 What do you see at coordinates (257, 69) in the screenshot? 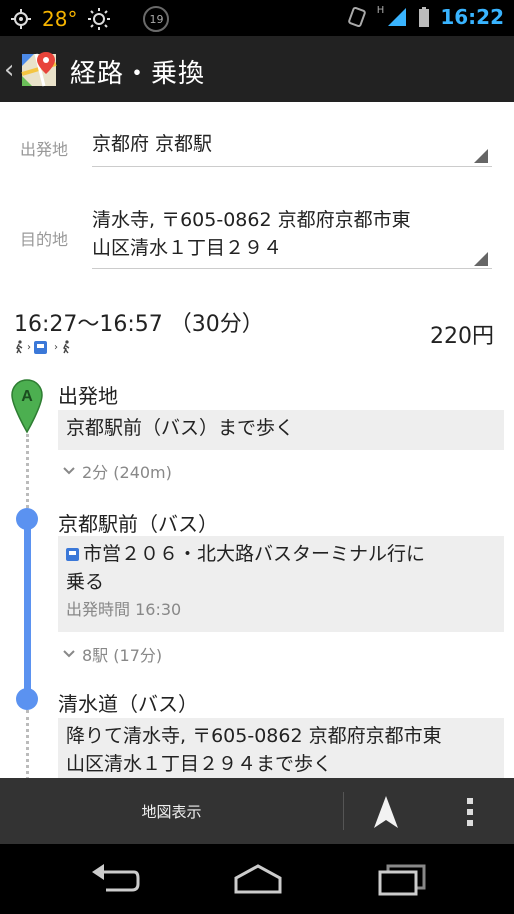
I see `action-bar: ‹ 経路・乗換` at bounding box center [257, 69].